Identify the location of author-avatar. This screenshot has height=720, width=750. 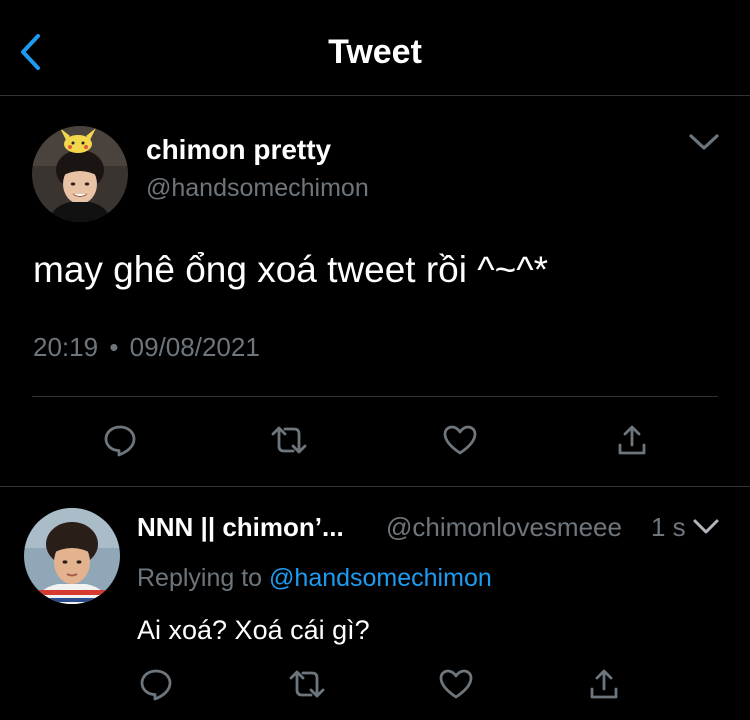
(80, 174).